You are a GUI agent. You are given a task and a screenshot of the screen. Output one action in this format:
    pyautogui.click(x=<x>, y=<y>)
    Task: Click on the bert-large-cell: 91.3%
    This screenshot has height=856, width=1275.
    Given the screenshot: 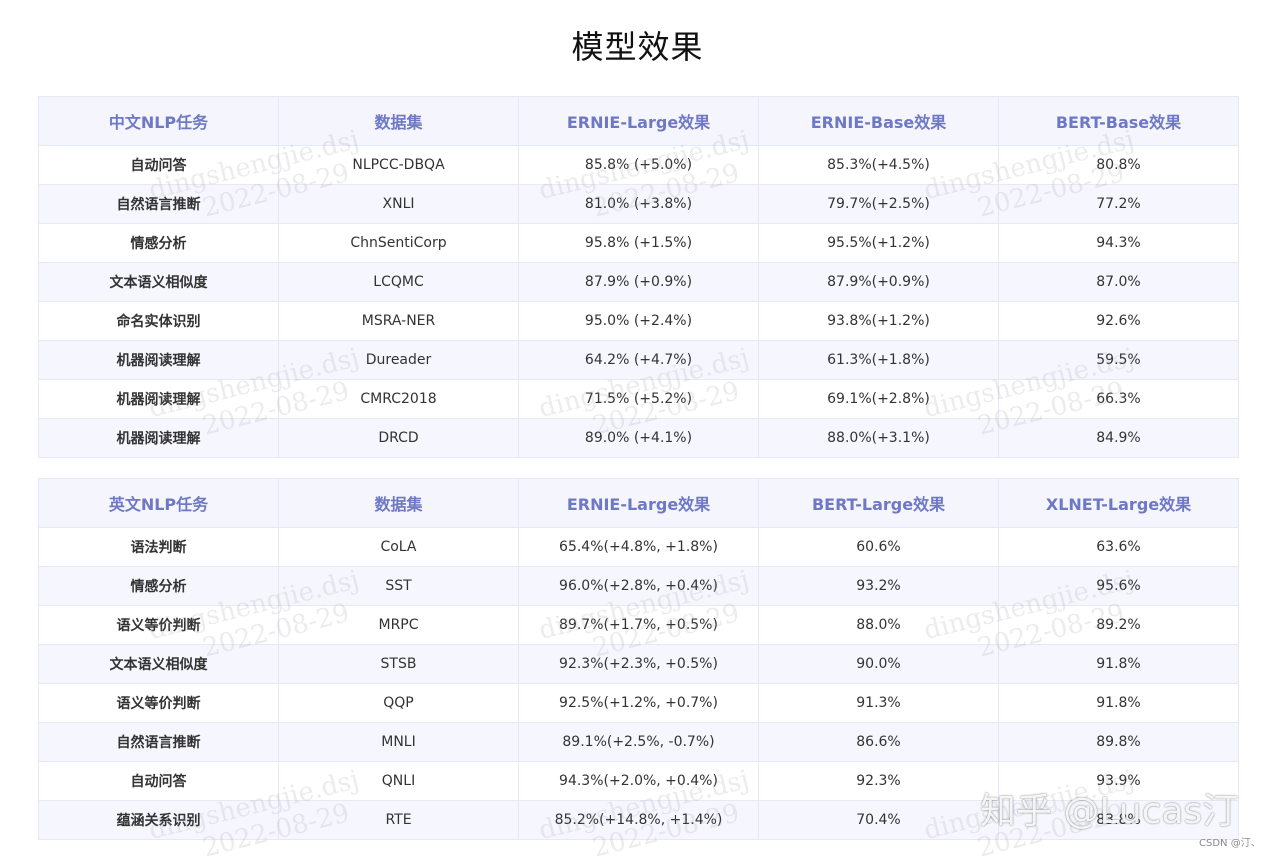 What is the action you would take?
    pyautogui.click(x=878, y=703)
    